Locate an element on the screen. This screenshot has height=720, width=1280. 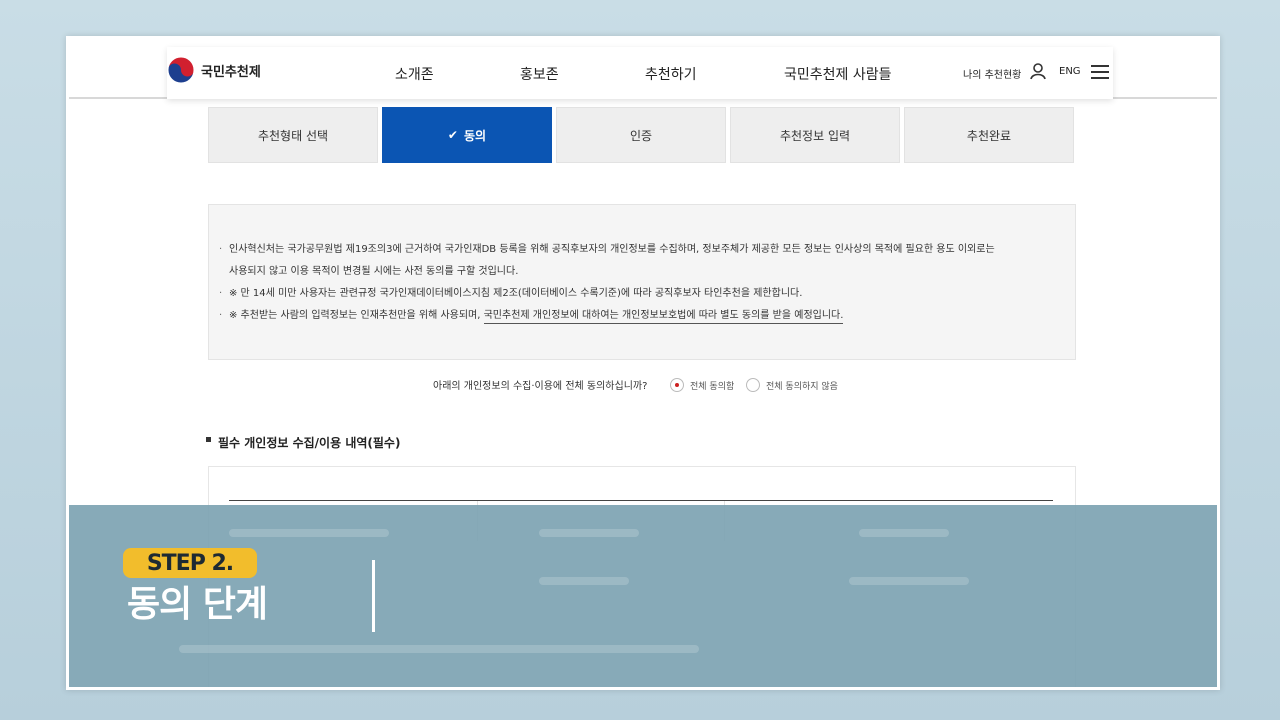
menu-icon is located at coordinates (1100, 72).